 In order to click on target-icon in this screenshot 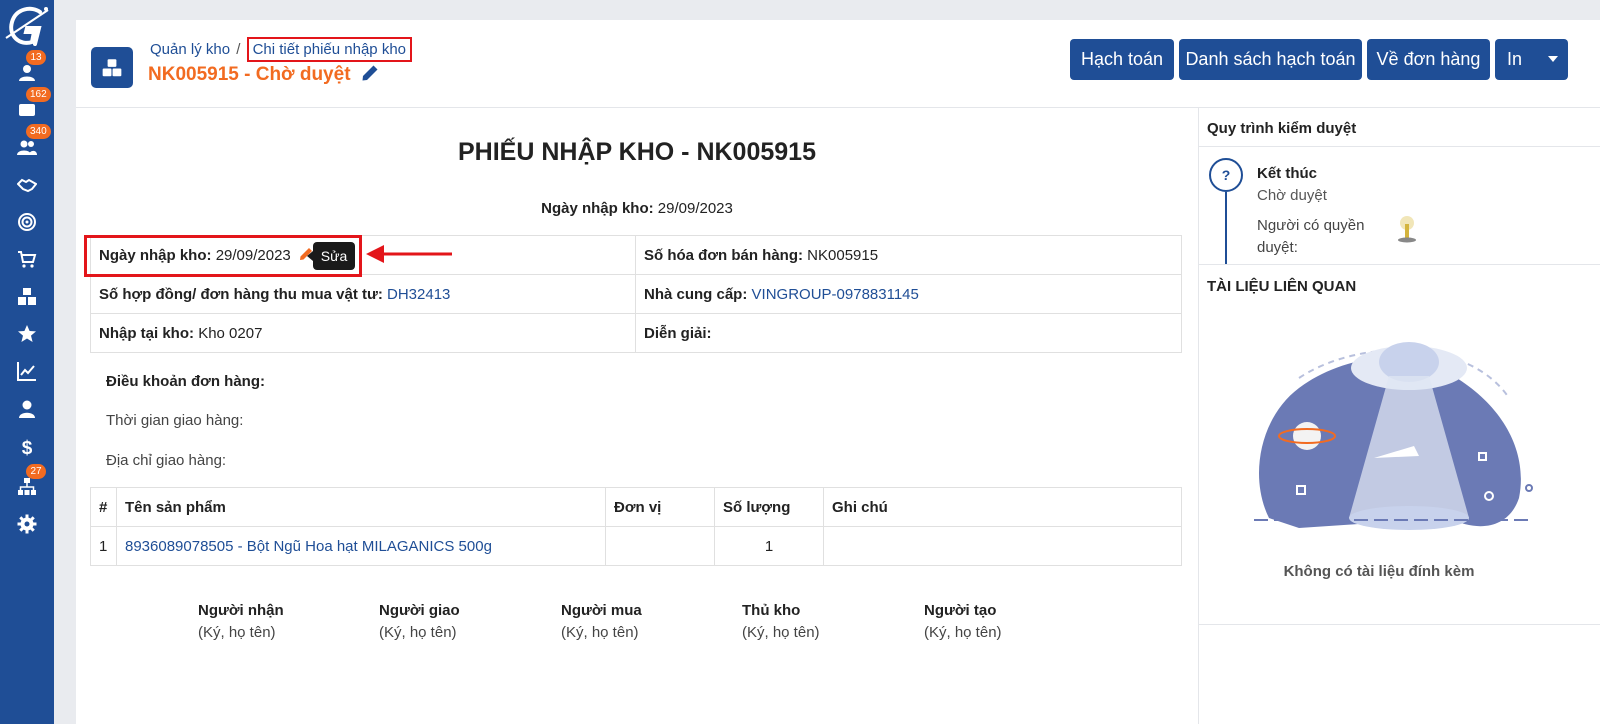, I will do `click(27, 222)`.